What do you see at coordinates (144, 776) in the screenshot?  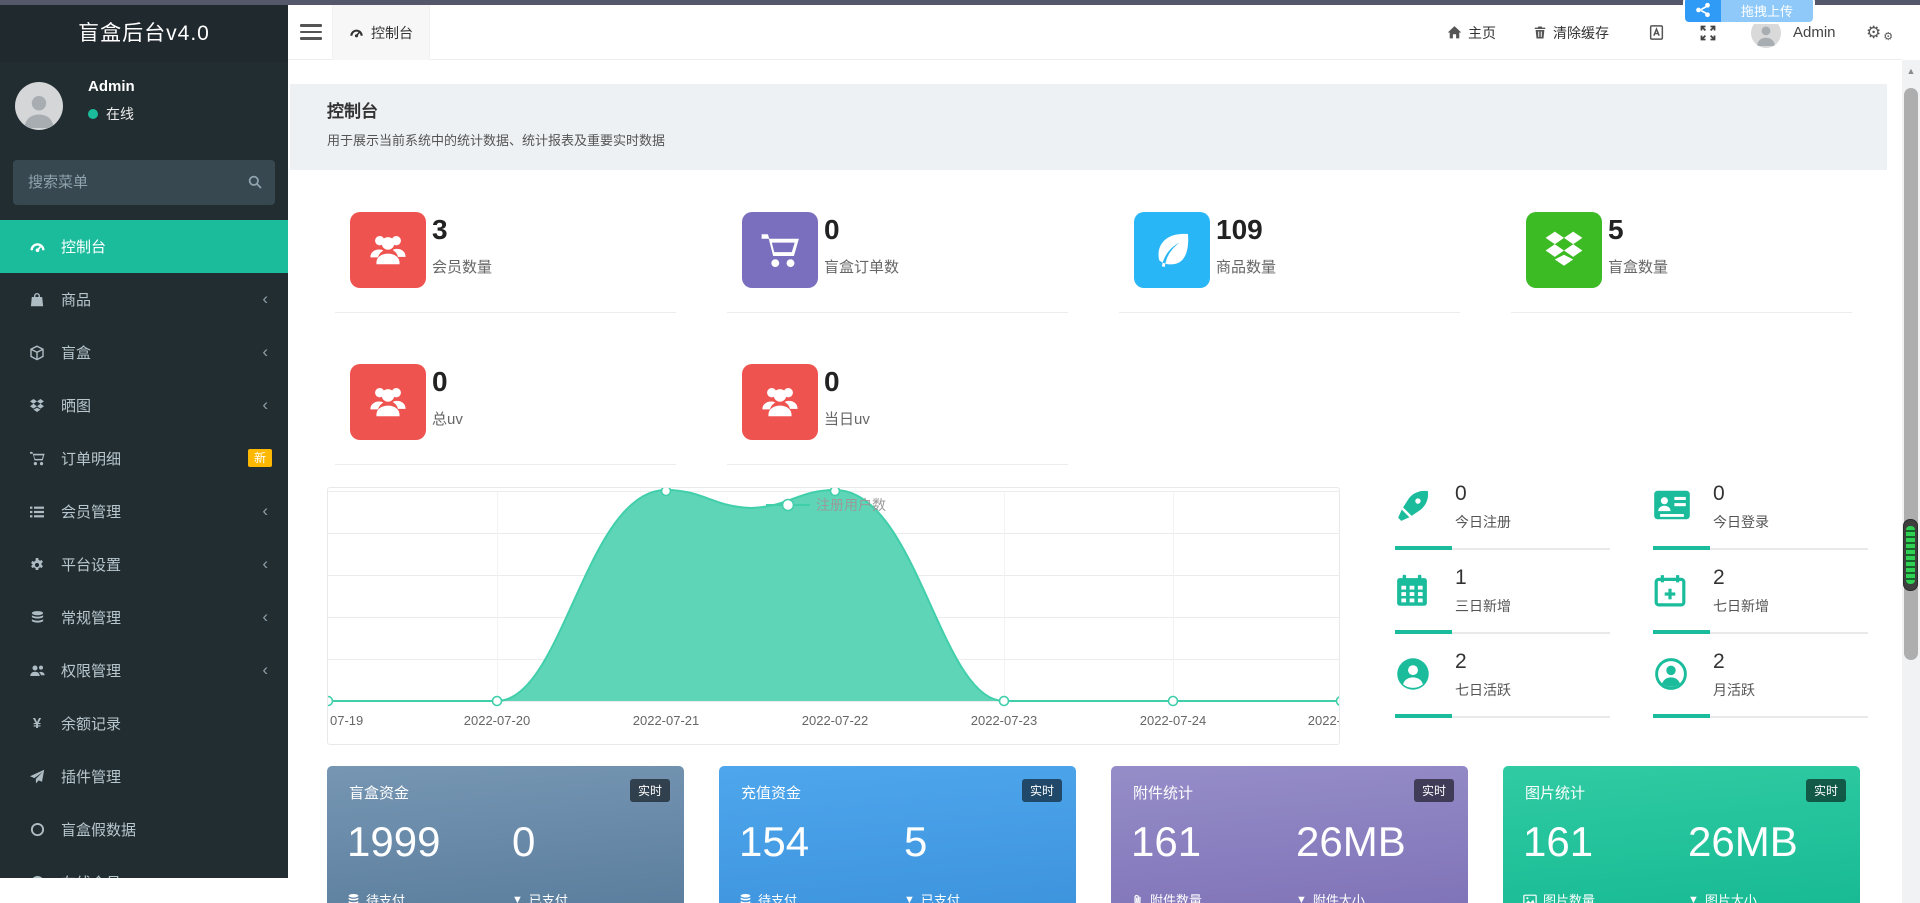 I see `sidebar-item-plugins: 插件管理` at bounding box center [144, 776].